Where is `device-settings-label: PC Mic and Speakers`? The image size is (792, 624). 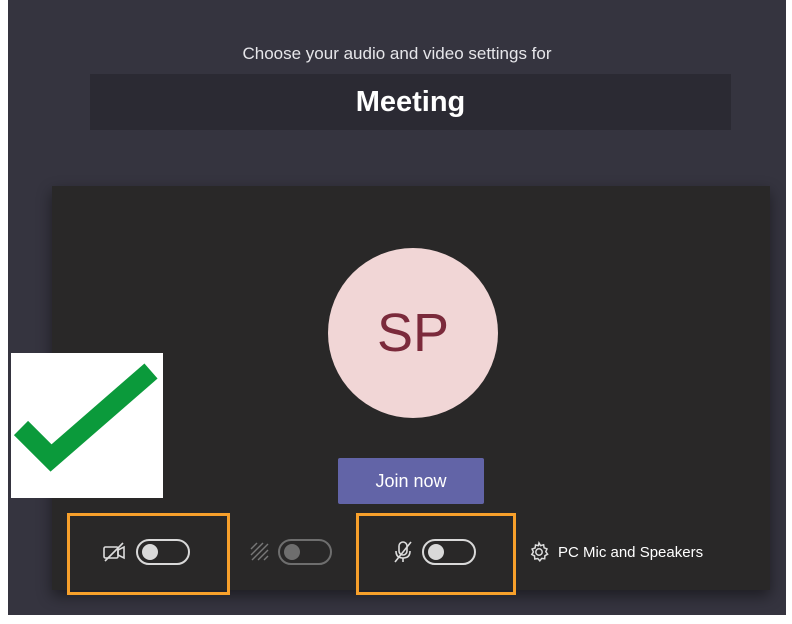 device-settings-label: PC Mic and Speakers is located at coordinates (631, 552).